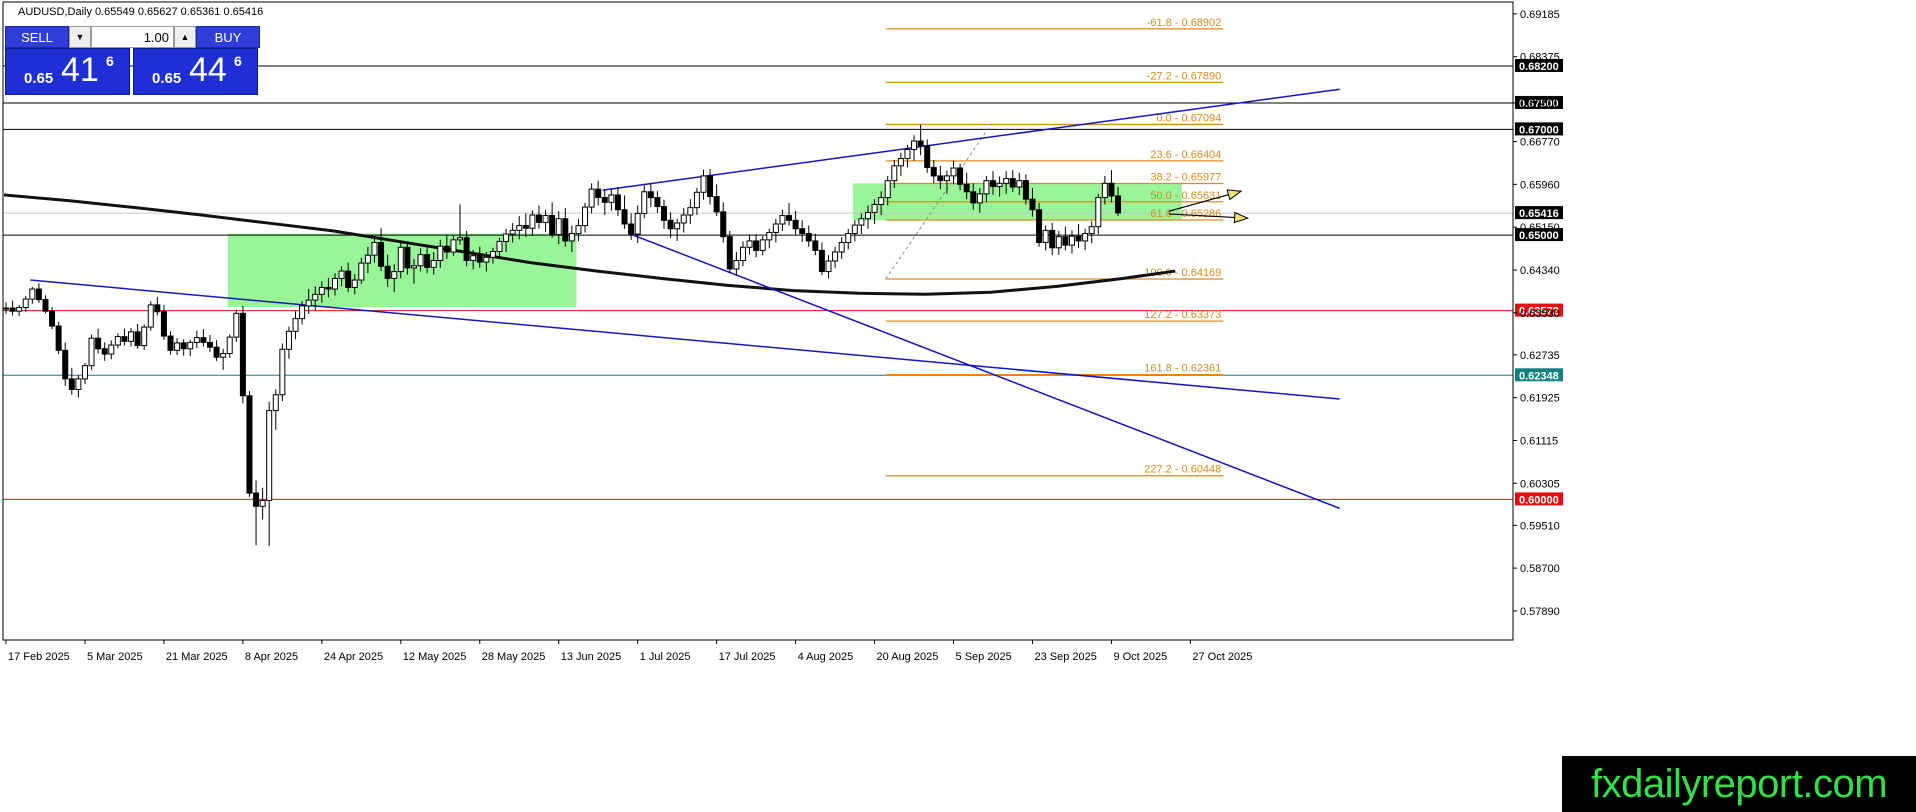 The height and width of the screenshot is (812, 1916). Describe the element at coordinates (228, 37) in the screenshot. I see `buy-button: BUY` at that location.